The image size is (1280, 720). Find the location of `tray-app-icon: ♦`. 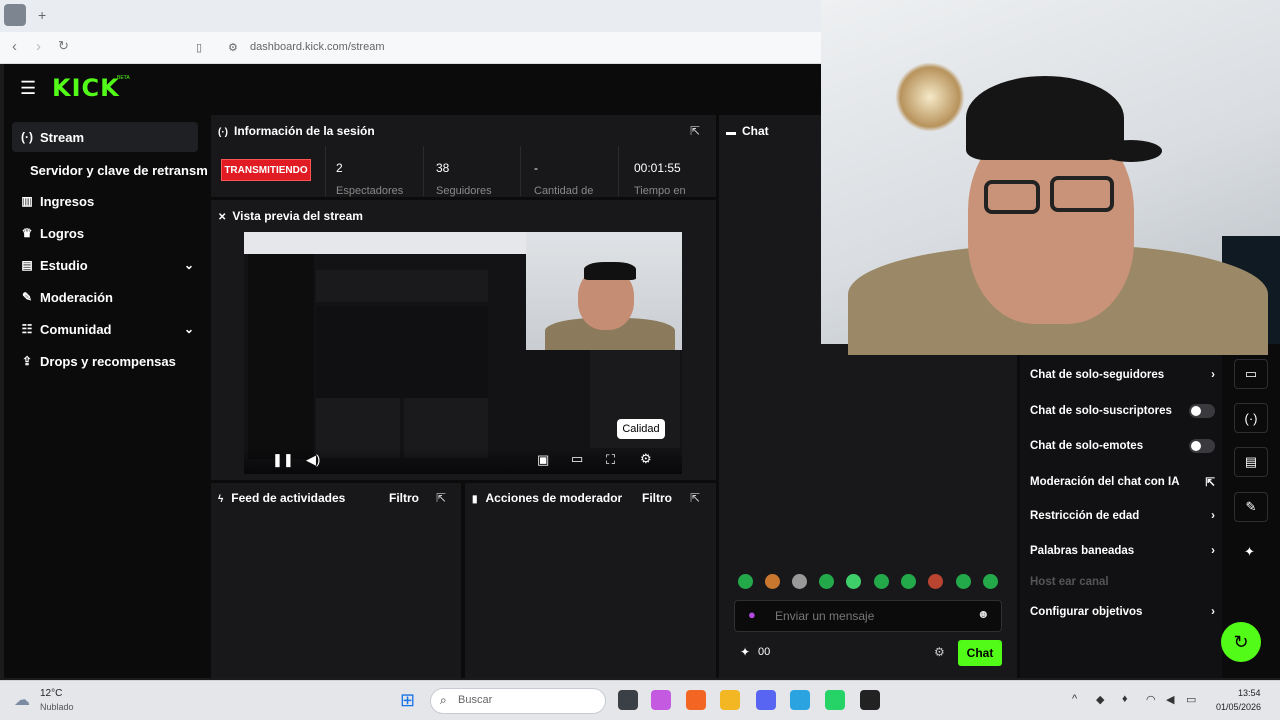

tray-app-icon: ♦ is located at coordinates (1125, 699).